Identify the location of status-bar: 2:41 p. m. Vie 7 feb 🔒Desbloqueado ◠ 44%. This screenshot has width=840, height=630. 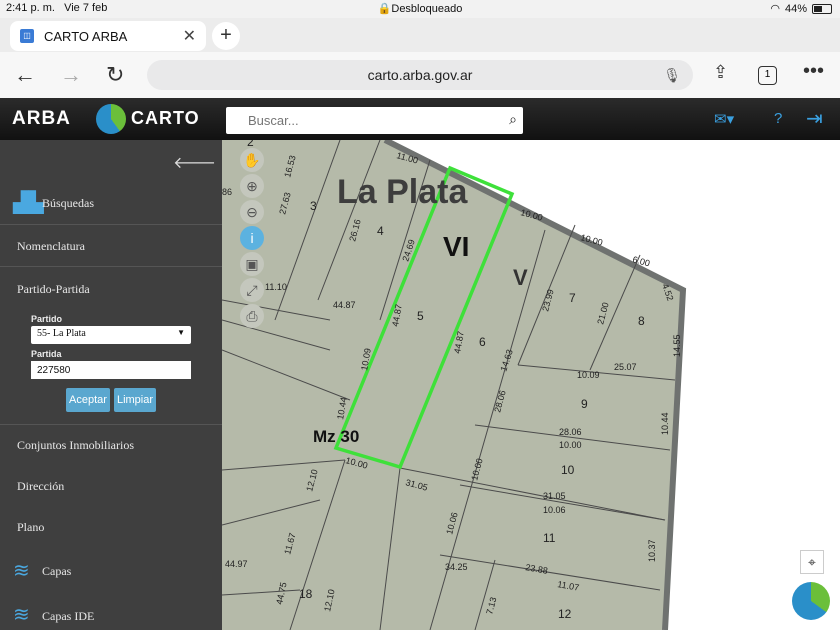
(420, 9).